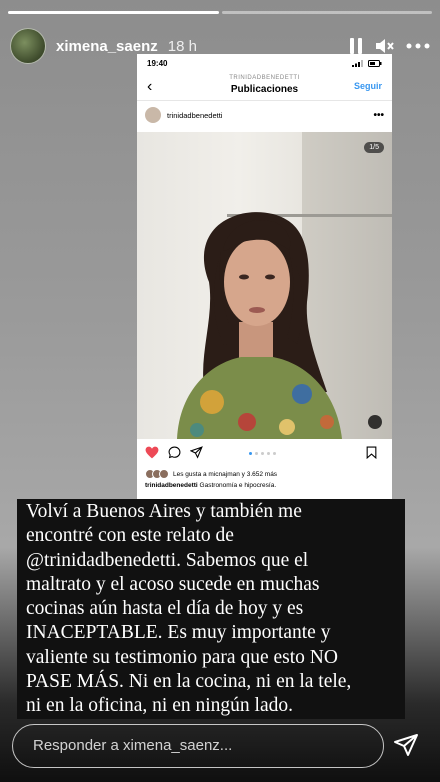 The image size is (440, 782). What do you see at coordinates (152, 452) in the screenshot?
I see `heart-icon` at bounding box center [152, 452].